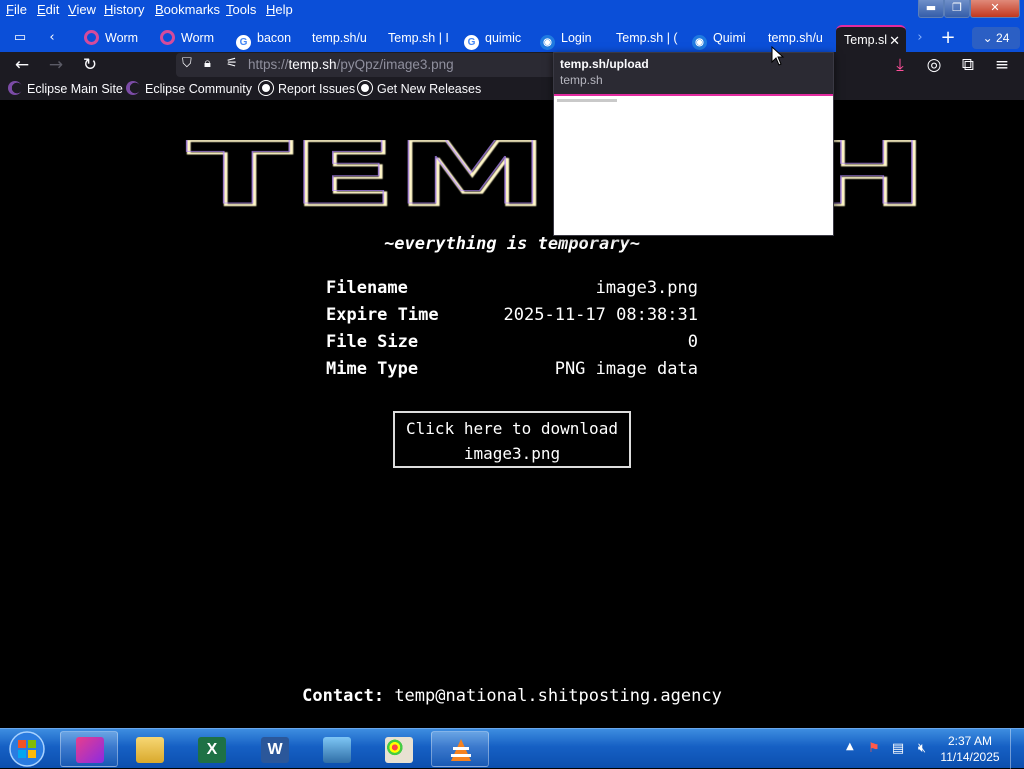 This screenshot has width=1024, height=769. Describe the element at coordinates (900, 65) in the screenshot. I see `downloads-icon: ⤓` at that location.